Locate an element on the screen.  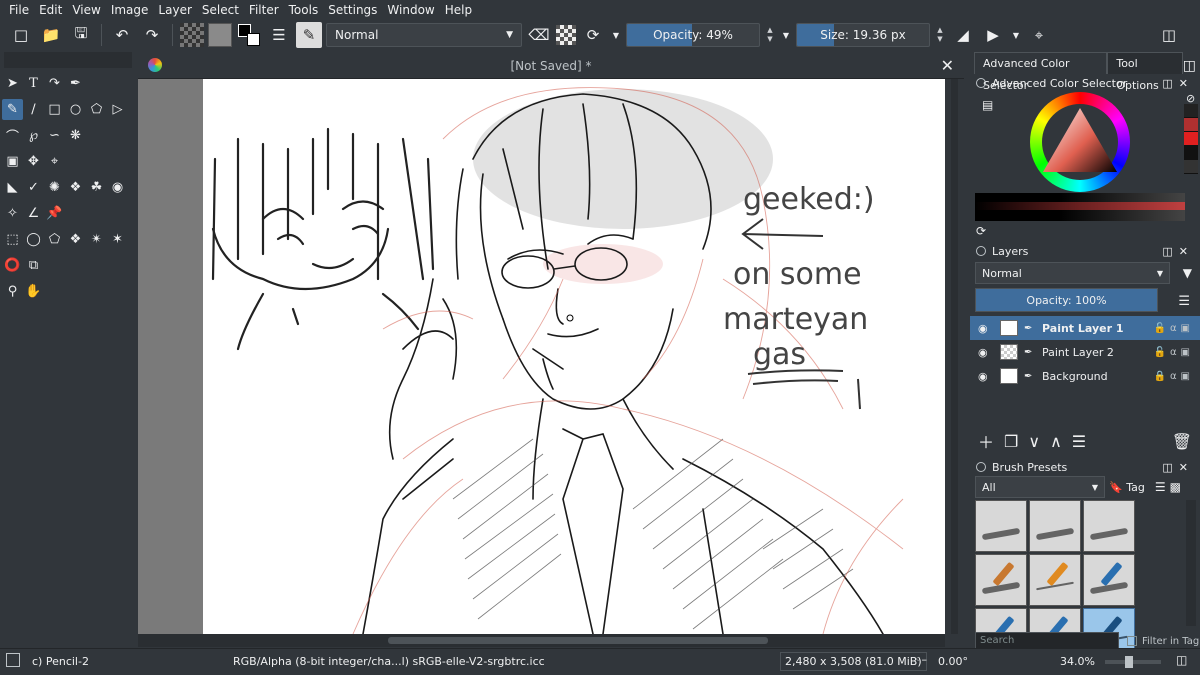
color-settings-icon: ▤ is located at coordinates (987, 105).